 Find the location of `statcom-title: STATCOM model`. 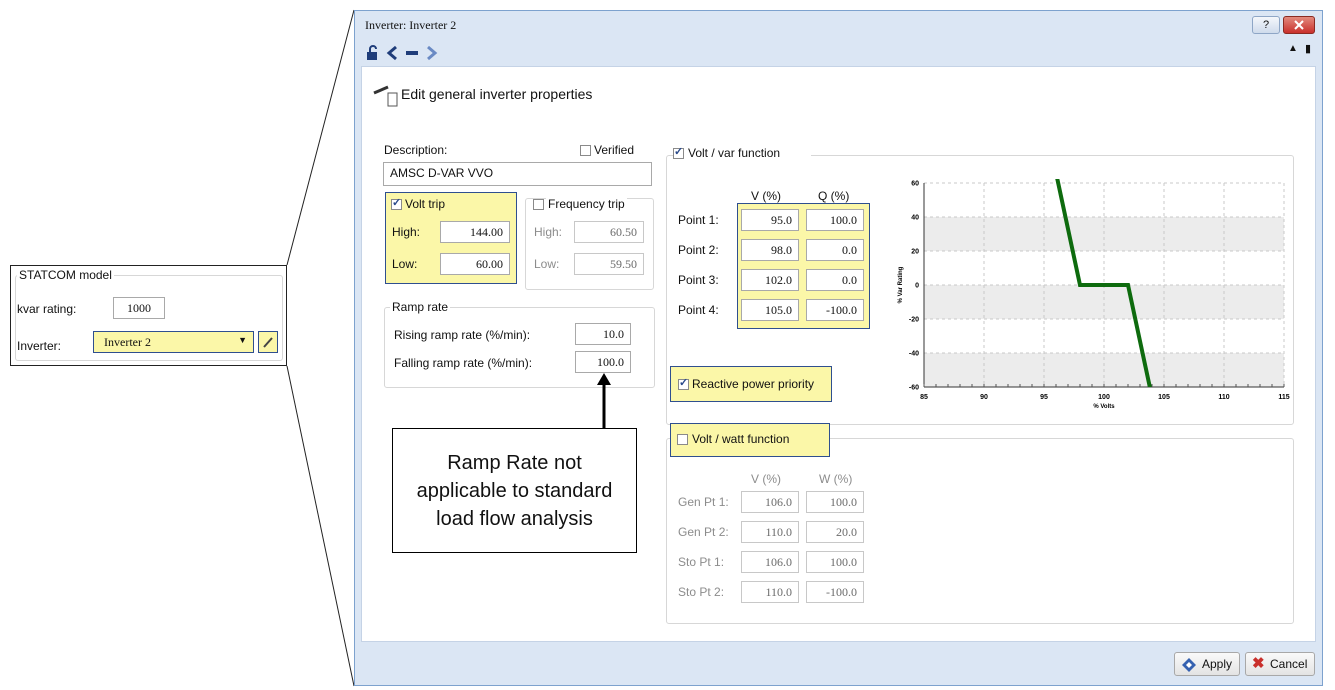

statcom-title: STATCOM model is located at coordinates (65, 275).